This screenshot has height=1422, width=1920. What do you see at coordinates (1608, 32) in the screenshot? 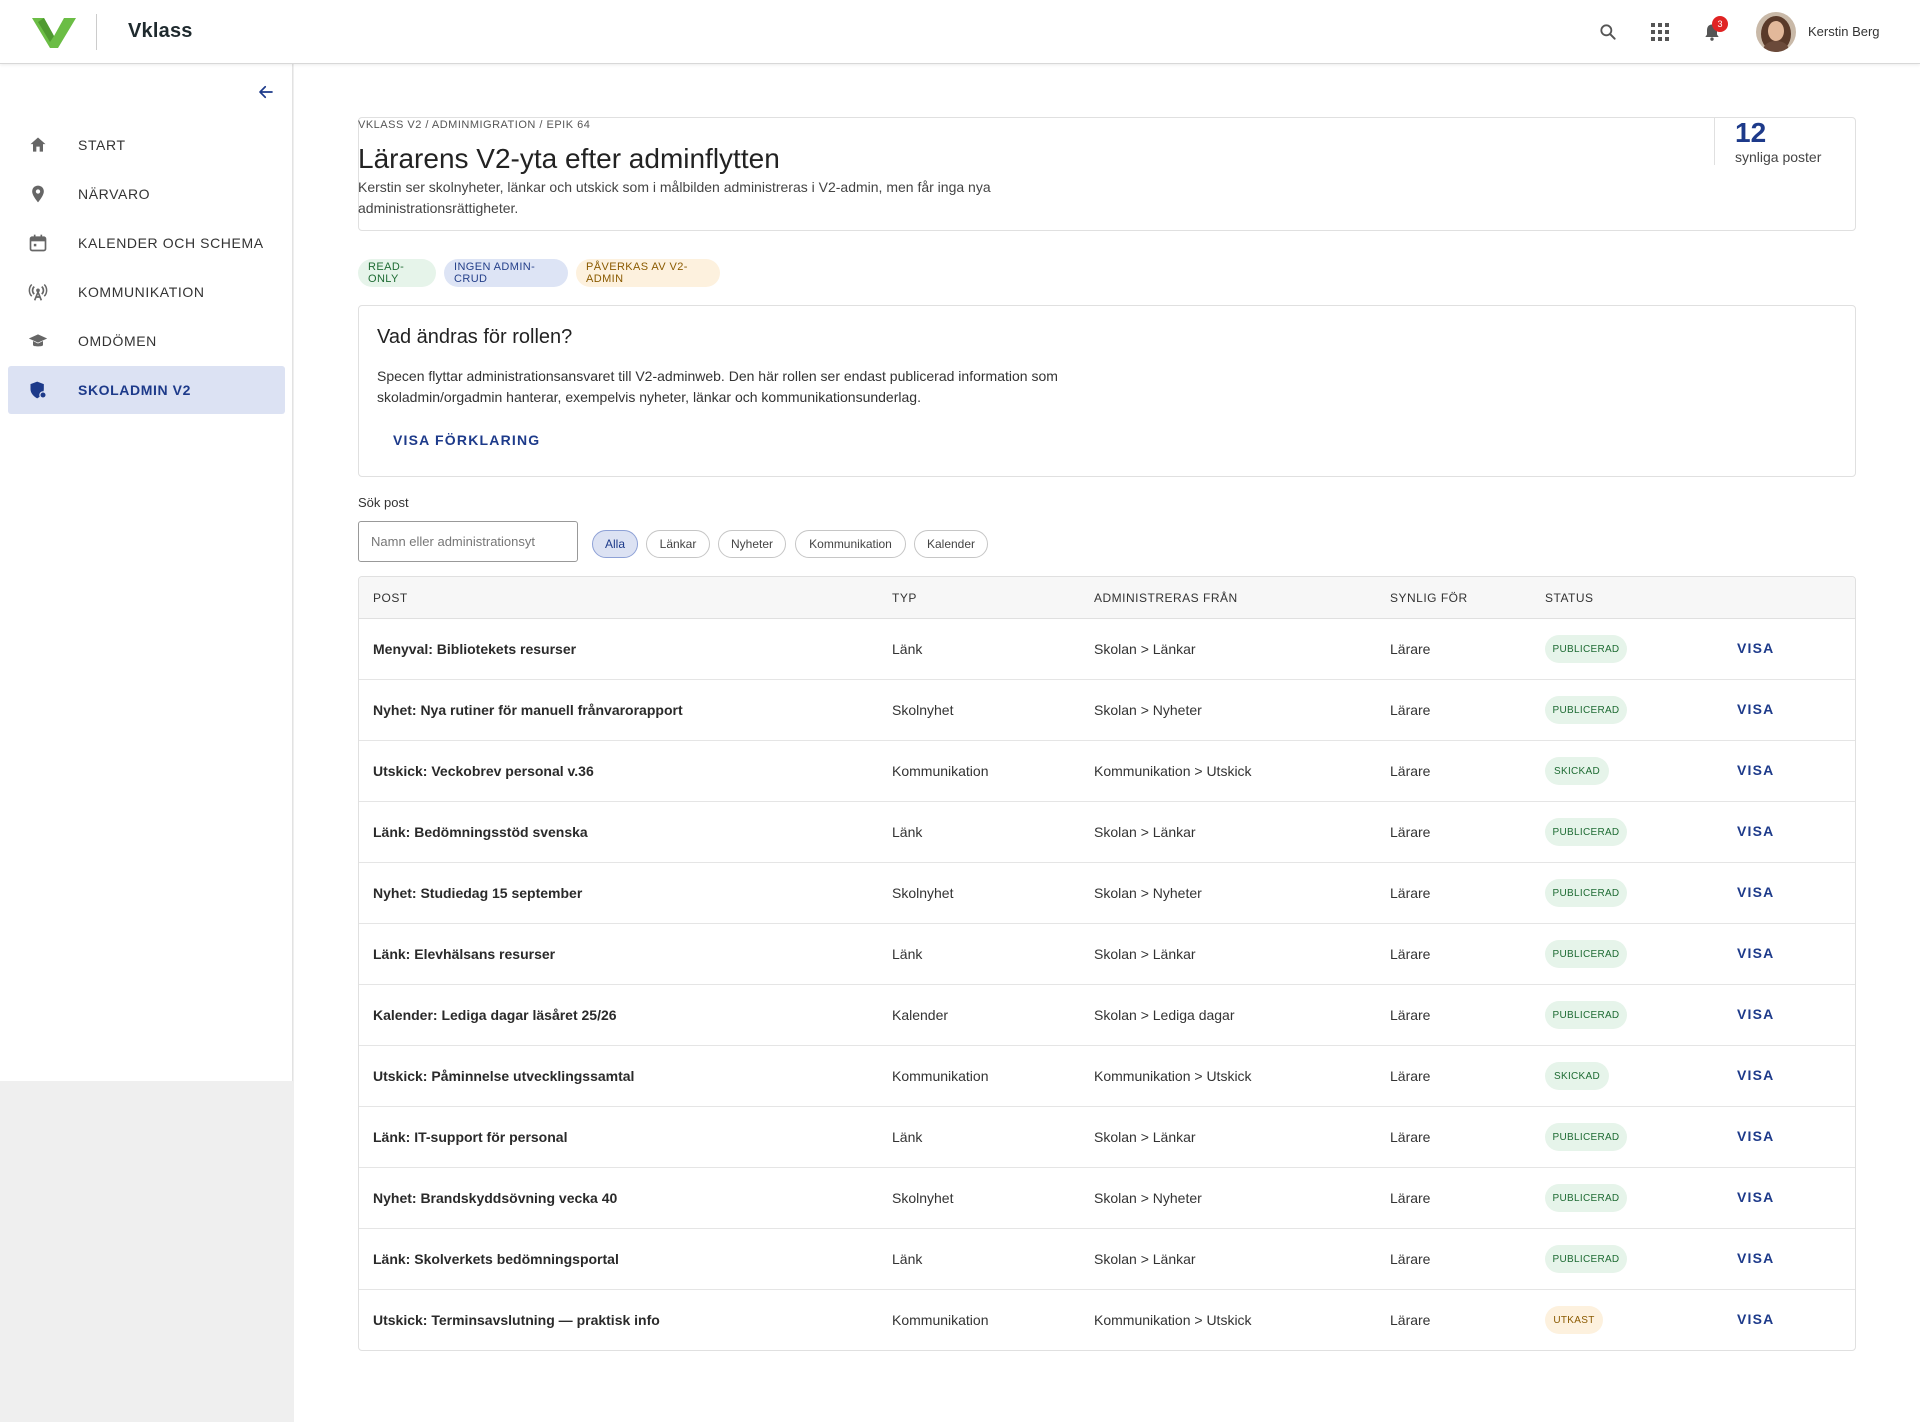
I see `search-icon` at bounding box center [1608, 32].